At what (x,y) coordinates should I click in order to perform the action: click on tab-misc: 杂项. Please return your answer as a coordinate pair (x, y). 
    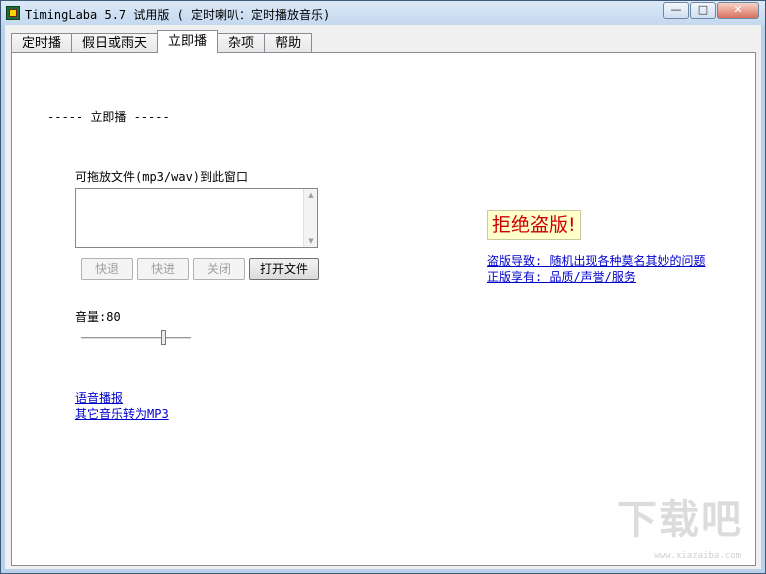
    Looking at the image, I should click on (241, 43).